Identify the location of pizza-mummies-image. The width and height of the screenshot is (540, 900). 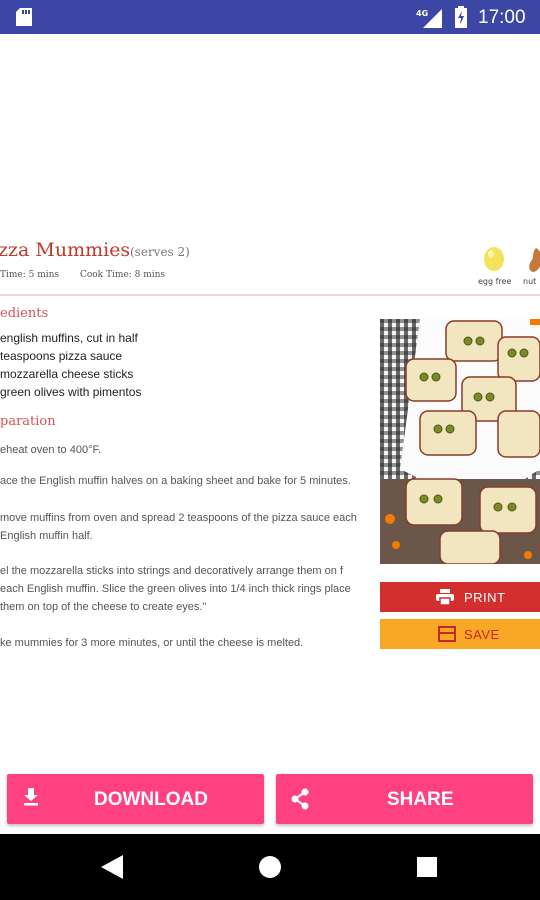
(460, 441).